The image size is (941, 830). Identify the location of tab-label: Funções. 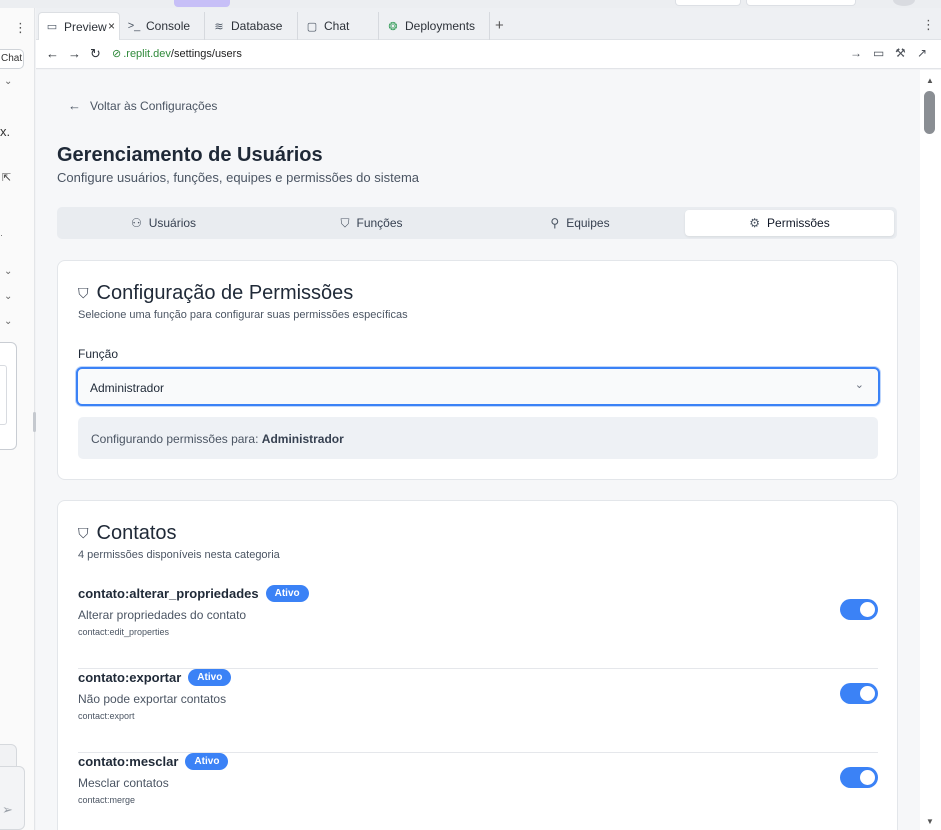
(379, 223).